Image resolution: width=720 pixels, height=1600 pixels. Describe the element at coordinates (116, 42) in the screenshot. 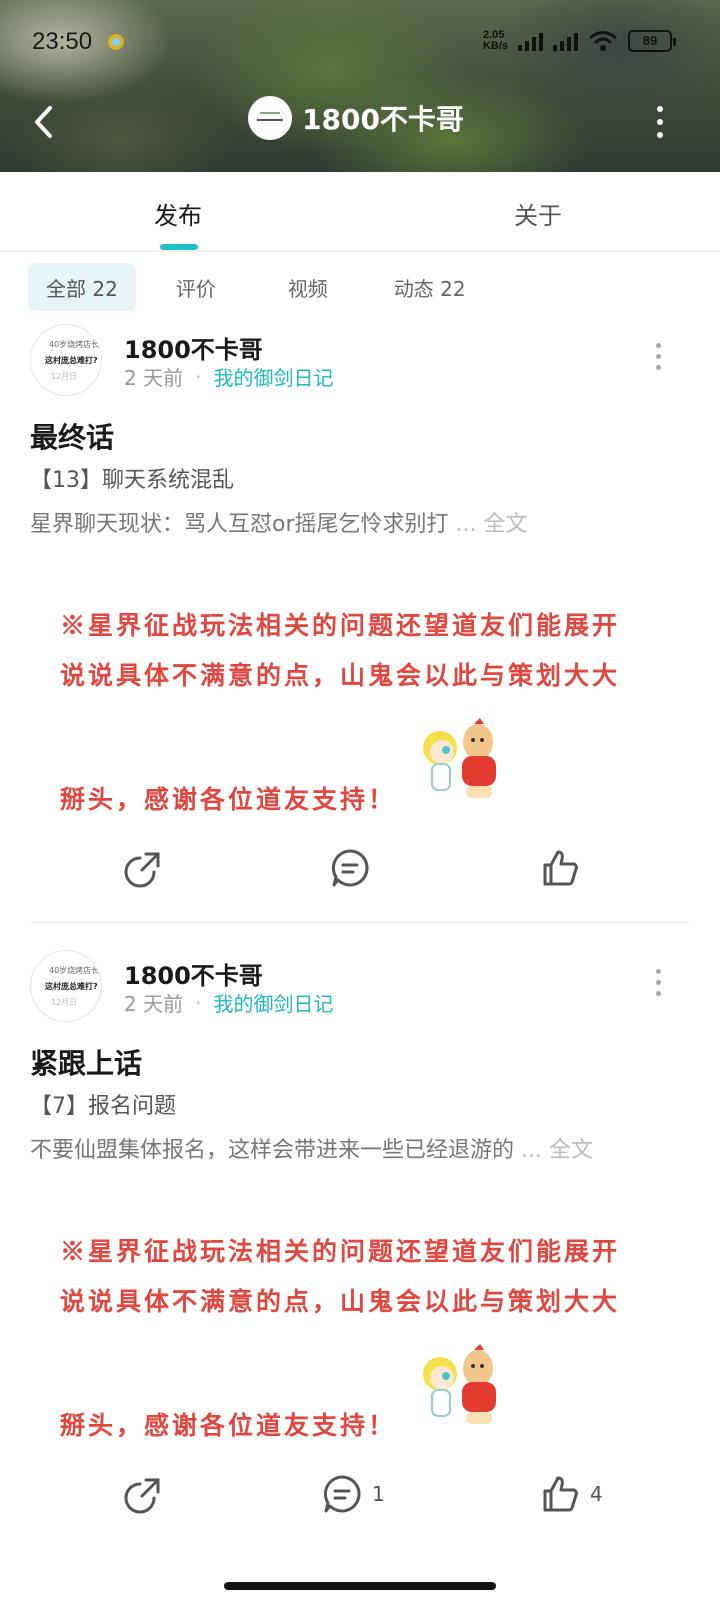

I see `notification-icon` at that location.